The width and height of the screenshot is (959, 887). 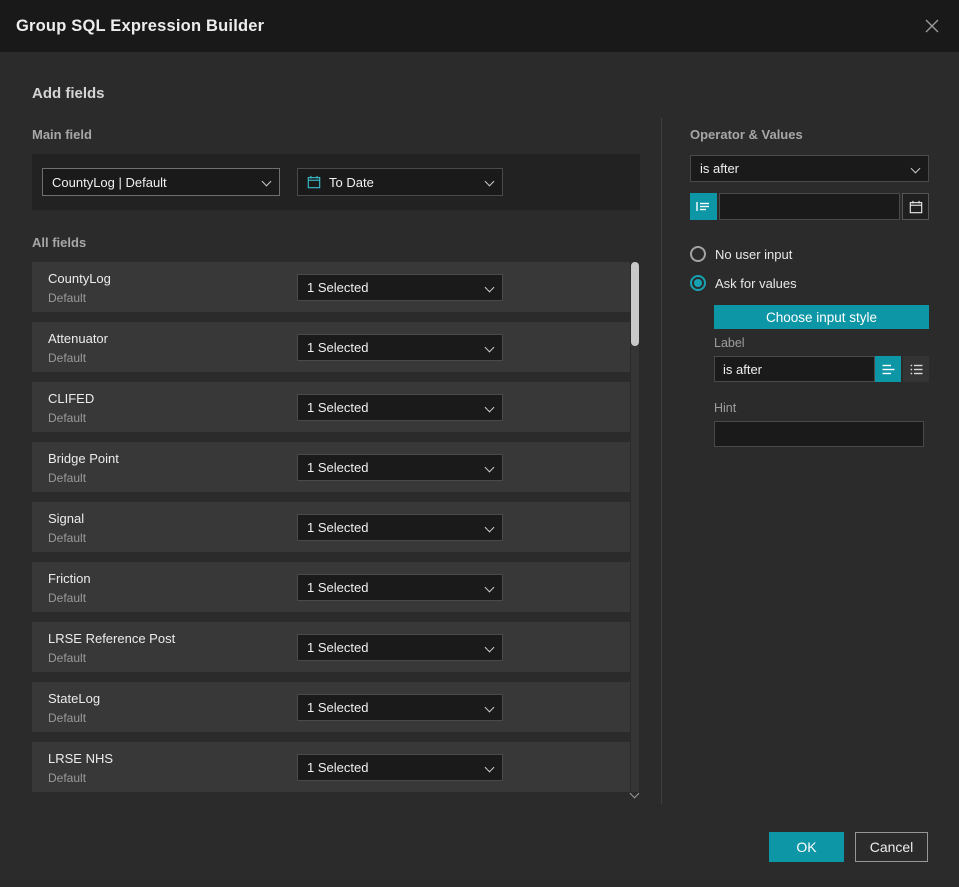 What do you see at coordinates (161, 182) in the screenshot?
I see `main-field-select: CountyLog | Default` at bounding box center [161, 182].